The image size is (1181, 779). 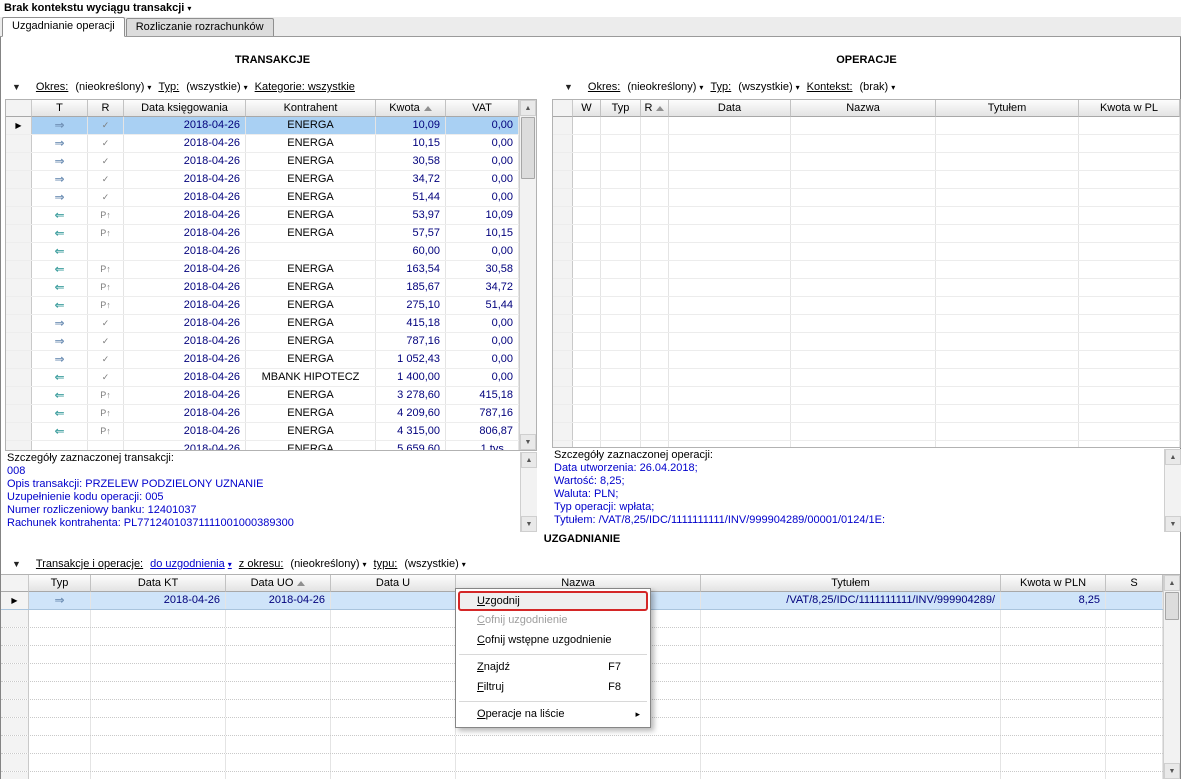 What do you see at coordinates (90, 458) in the screenshot?
I see `transaction-details-label: Szczegóły zaznaczonej transakcji:` at bounding box center [90, 458].